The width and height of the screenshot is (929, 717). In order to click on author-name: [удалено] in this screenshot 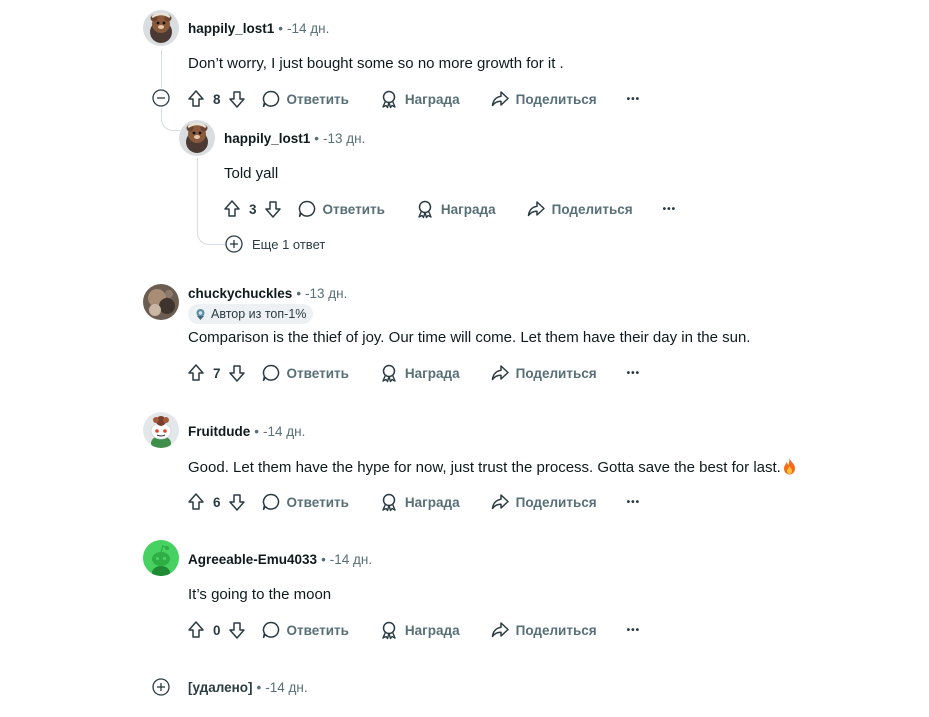, I will do `click(220, 687)`.